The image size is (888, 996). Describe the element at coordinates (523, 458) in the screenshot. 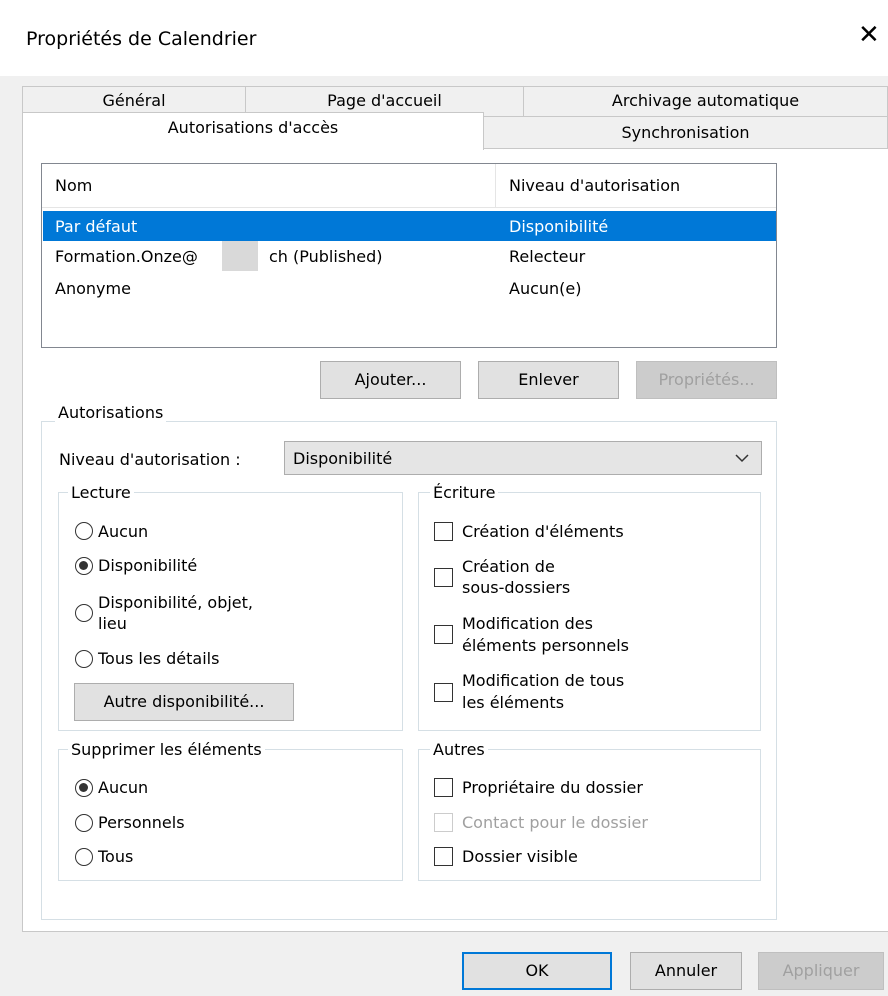

I see `level-select: Disponibilité` at that location.